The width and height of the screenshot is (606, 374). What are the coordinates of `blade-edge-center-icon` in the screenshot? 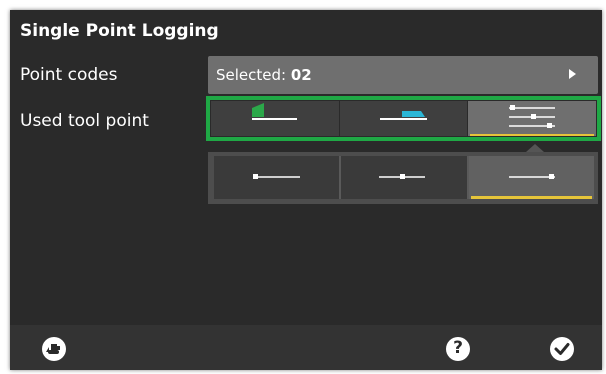 It's located at (403, 115).